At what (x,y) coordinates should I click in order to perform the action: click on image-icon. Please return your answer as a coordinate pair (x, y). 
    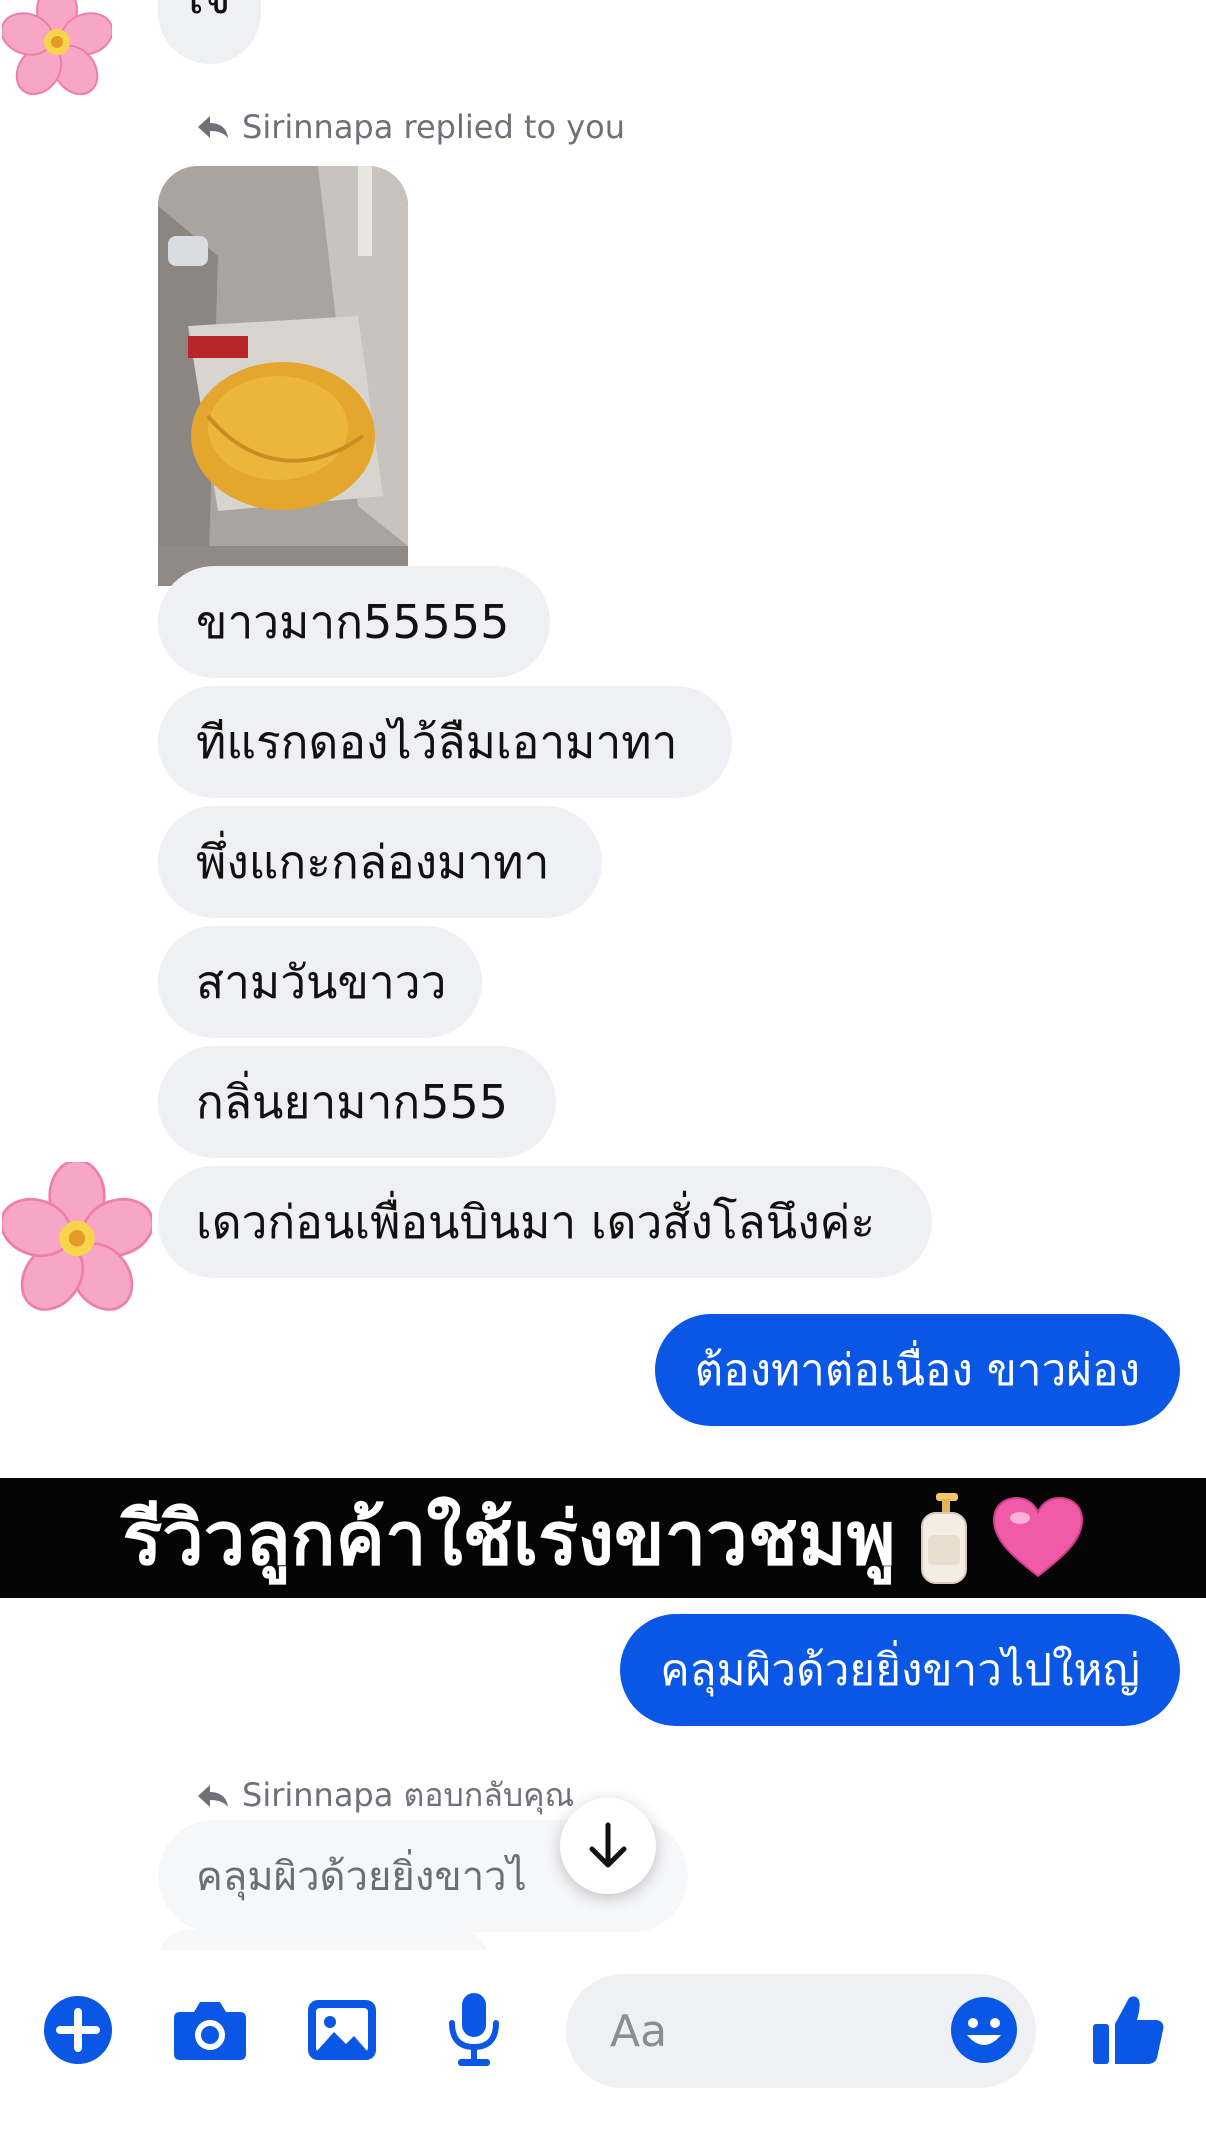
    Looking at the image, I should click on (342, 2030).